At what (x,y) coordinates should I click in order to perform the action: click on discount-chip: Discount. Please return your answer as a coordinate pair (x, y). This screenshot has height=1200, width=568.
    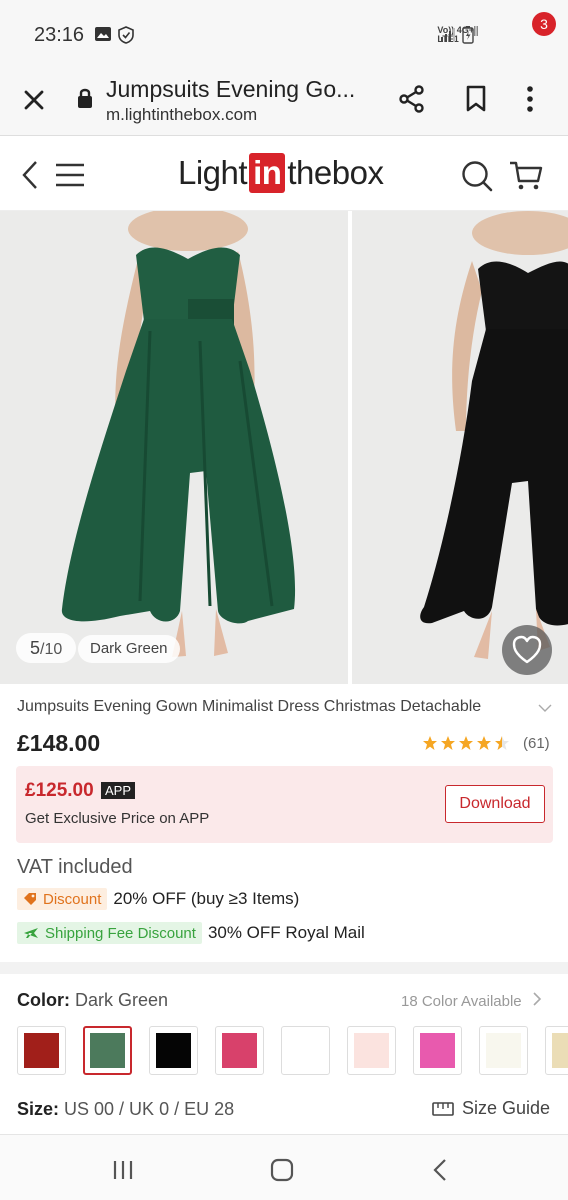
    Looking at the image, I should click on (62, 899).